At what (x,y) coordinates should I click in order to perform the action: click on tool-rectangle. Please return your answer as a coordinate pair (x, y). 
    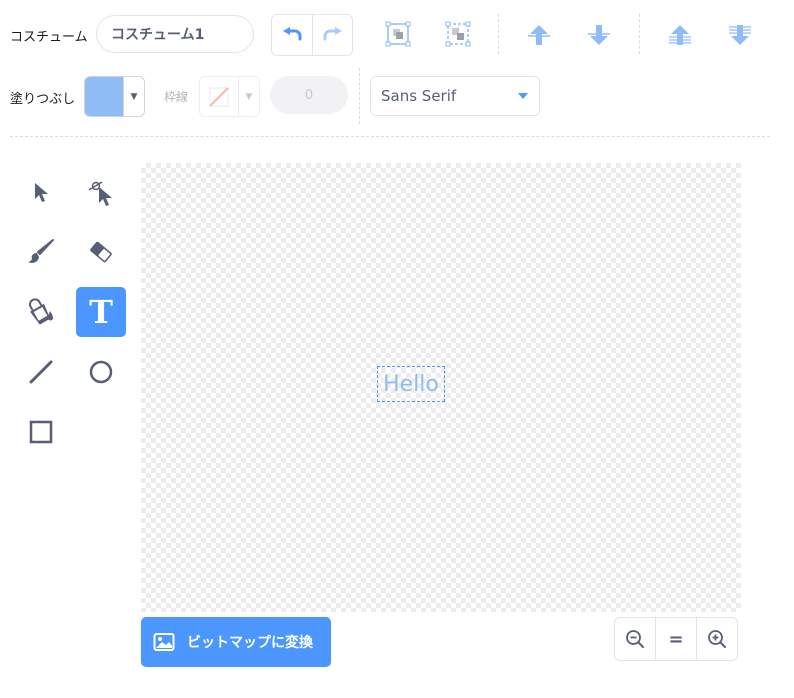
    Looking at the image, I should click on (41, 432).